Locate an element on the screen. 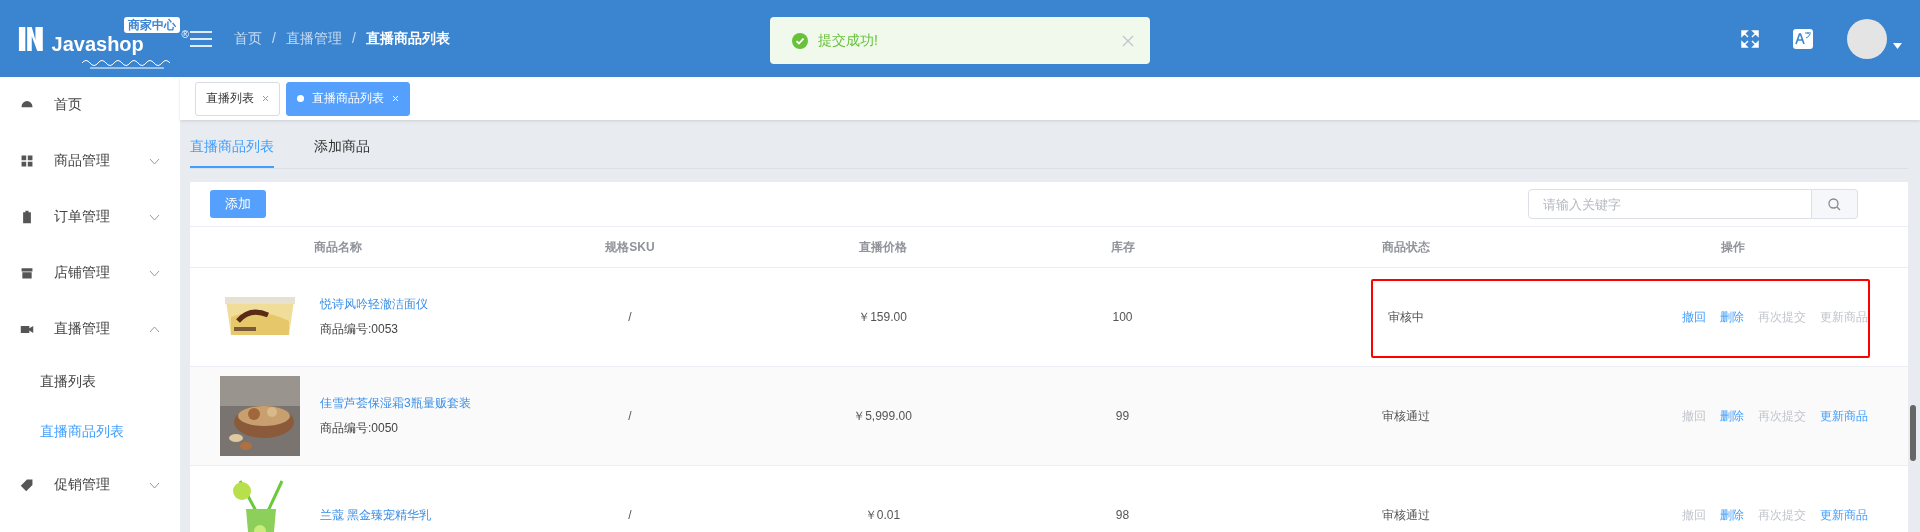  search-button is located at coordinates (1835, 204).